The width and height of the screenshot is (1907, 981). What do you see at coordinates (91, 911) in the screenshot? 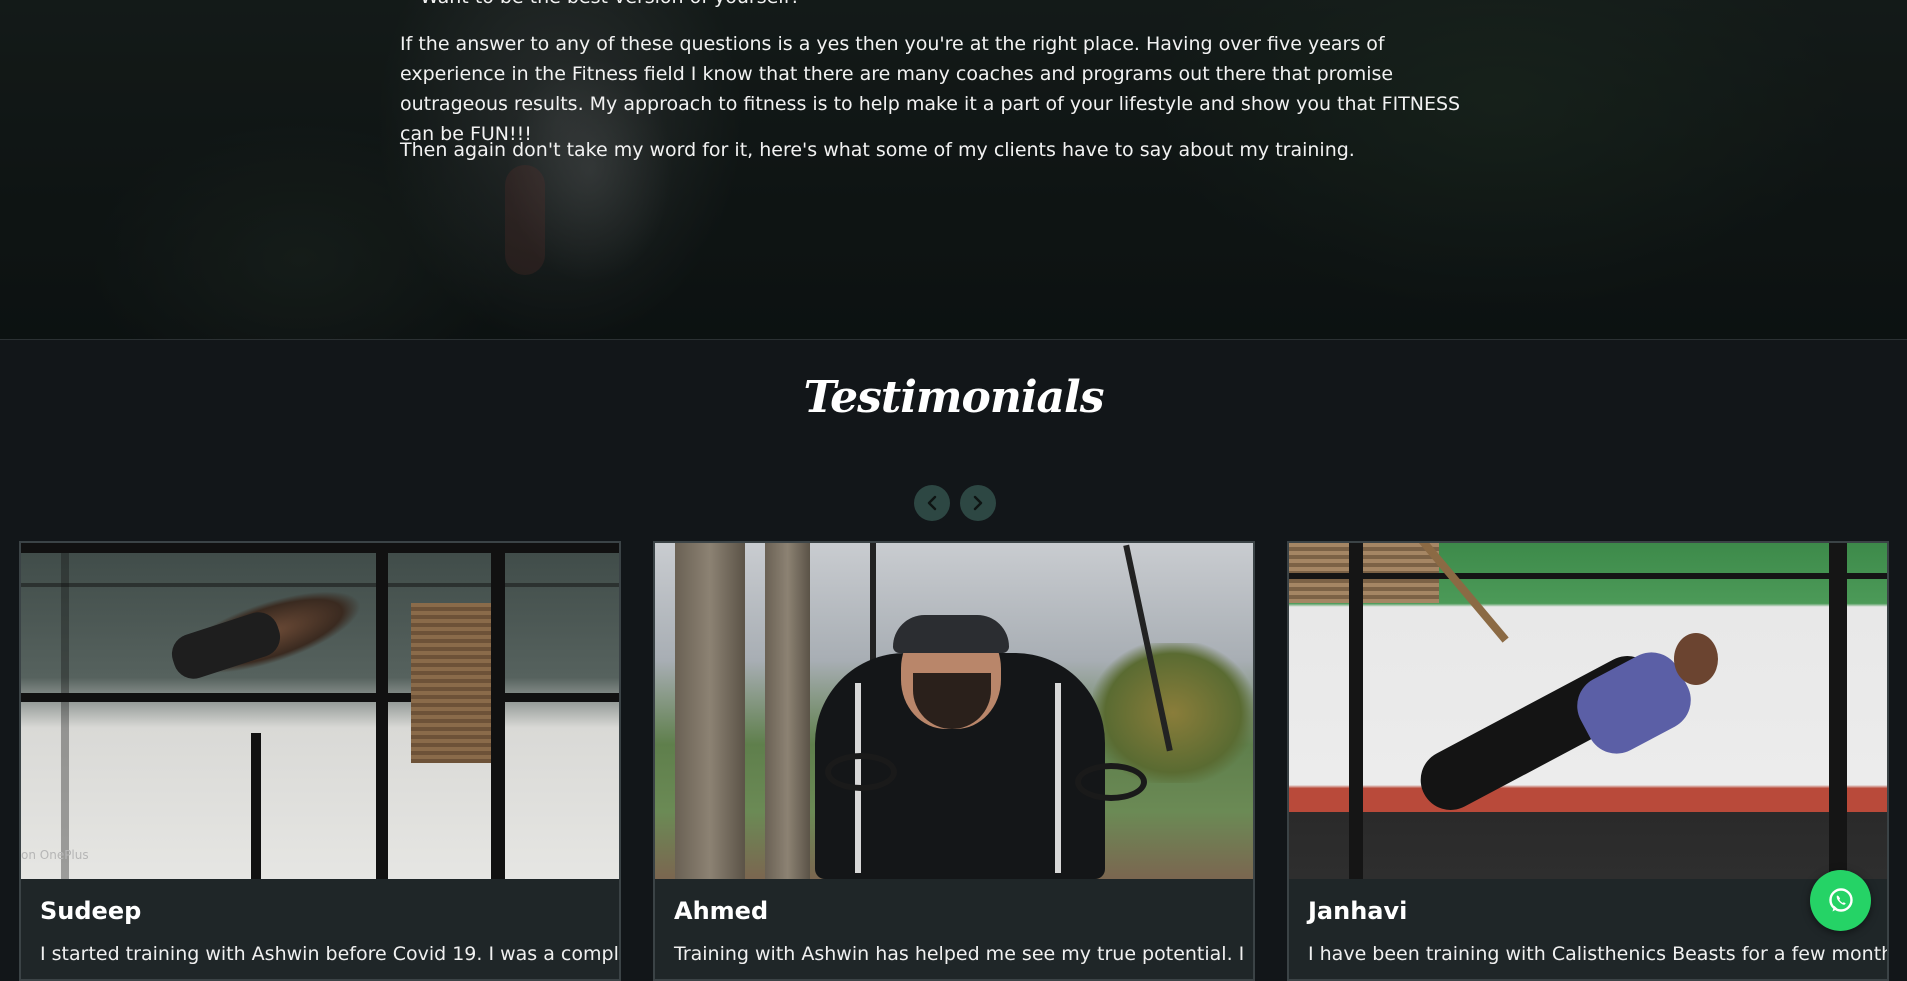
I see `testimonial-name: Sudeep` at bounding box center [91, 911].